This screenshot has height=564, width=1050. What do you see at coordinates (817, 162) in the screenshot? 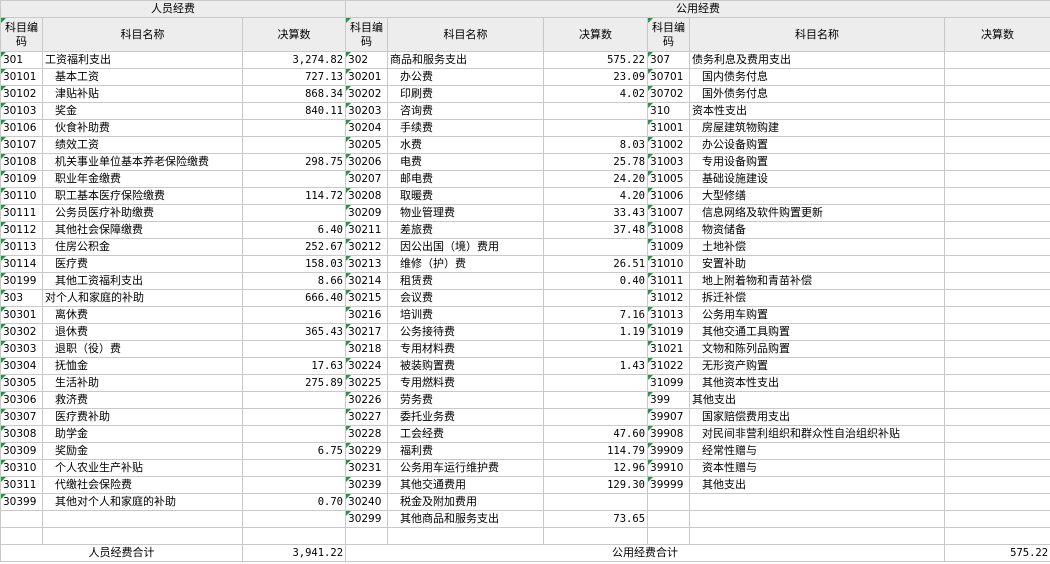
I see `capital-name-cell: 专用设备购置` at bounding box center [817, 162].